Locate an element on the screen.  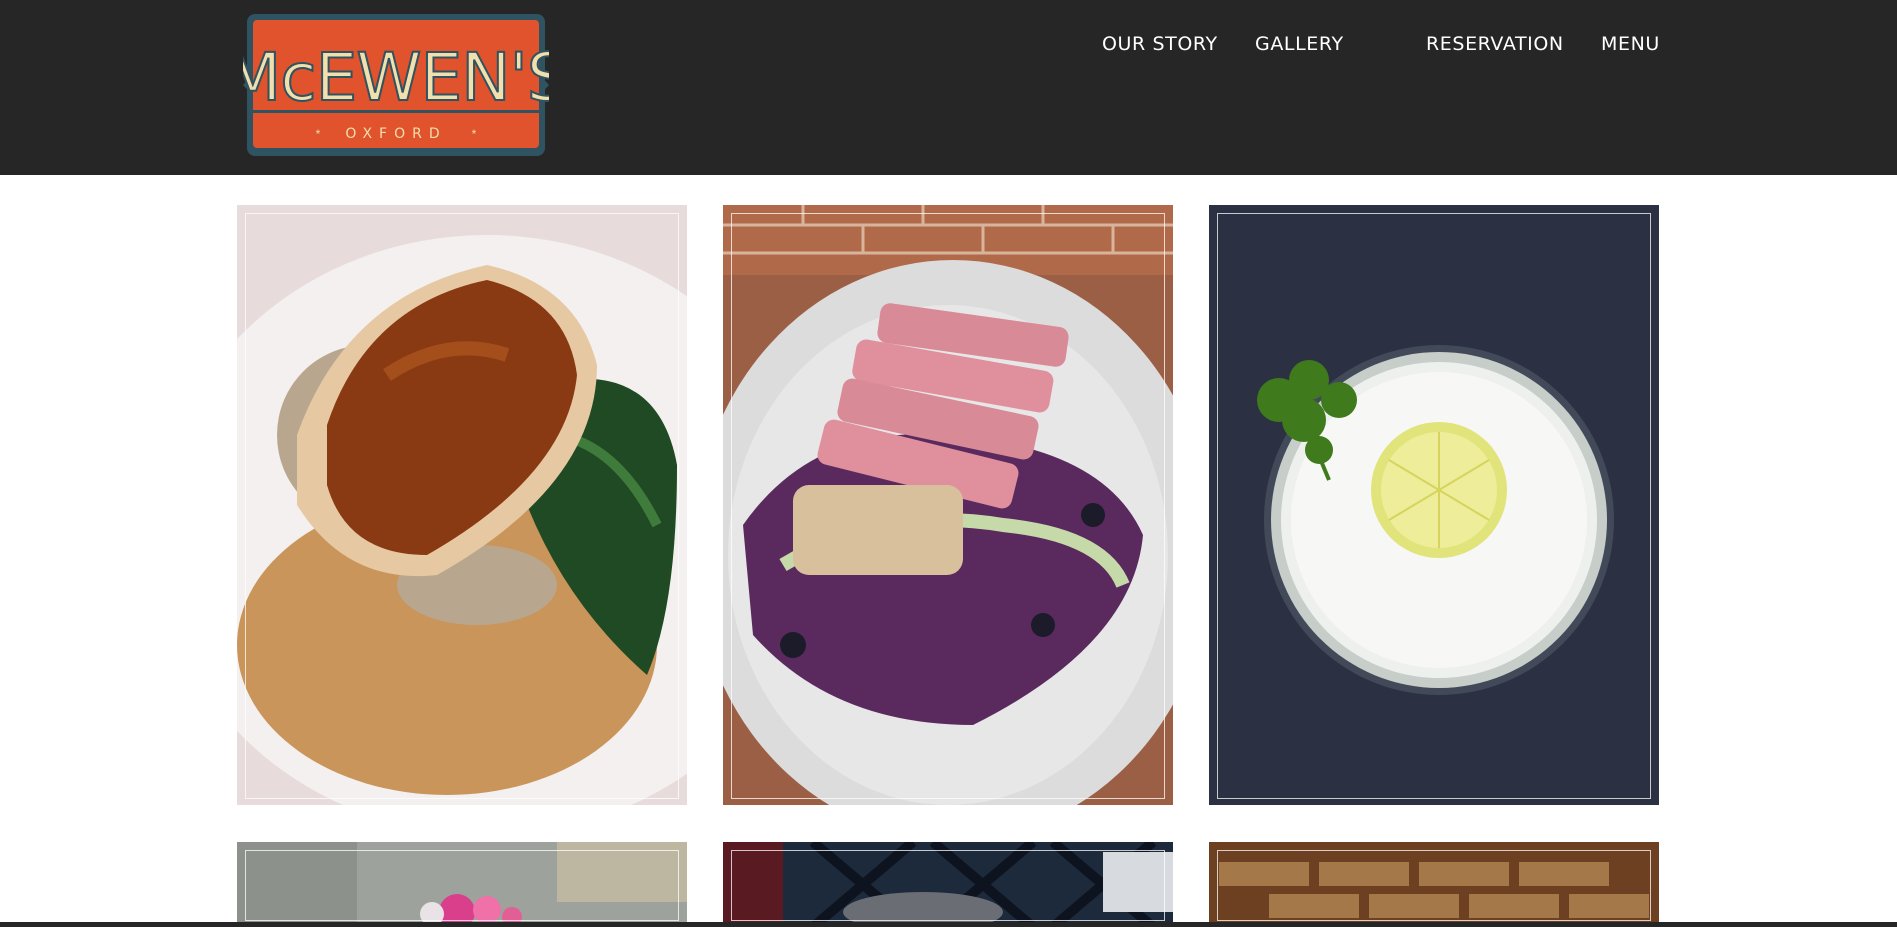
nav-reservation: RESERVATION is located at coordinates (1495, 44).